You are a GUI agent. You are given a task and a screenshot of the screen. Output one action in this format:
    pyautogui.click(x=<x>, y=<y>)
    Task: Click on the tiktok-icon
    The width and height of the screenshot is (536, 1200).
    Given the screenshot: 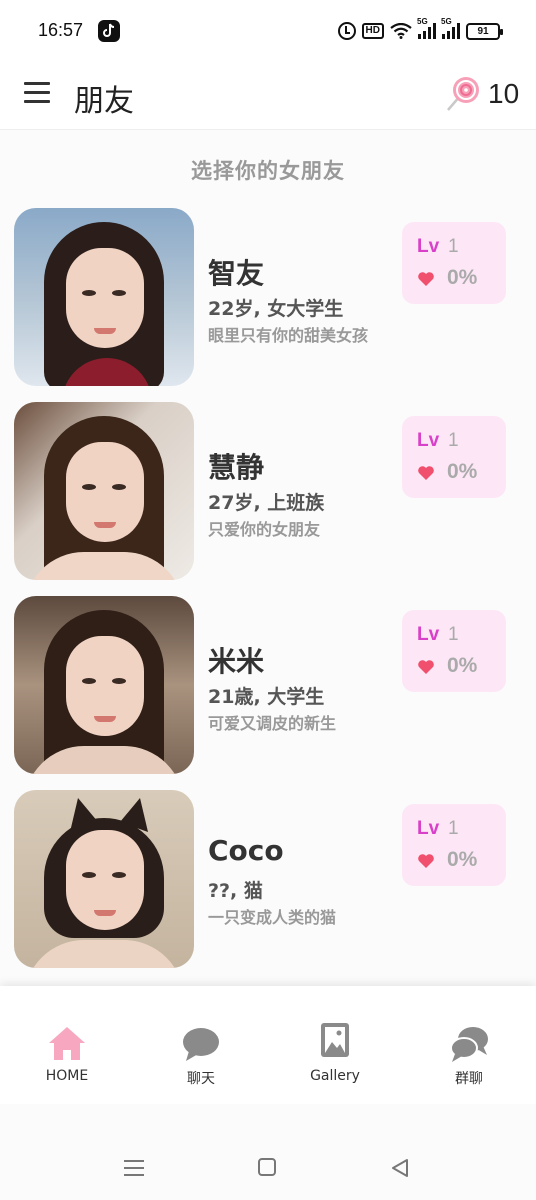 What is the action you would take?
    pyautogui.click(x=109, y=31)
    